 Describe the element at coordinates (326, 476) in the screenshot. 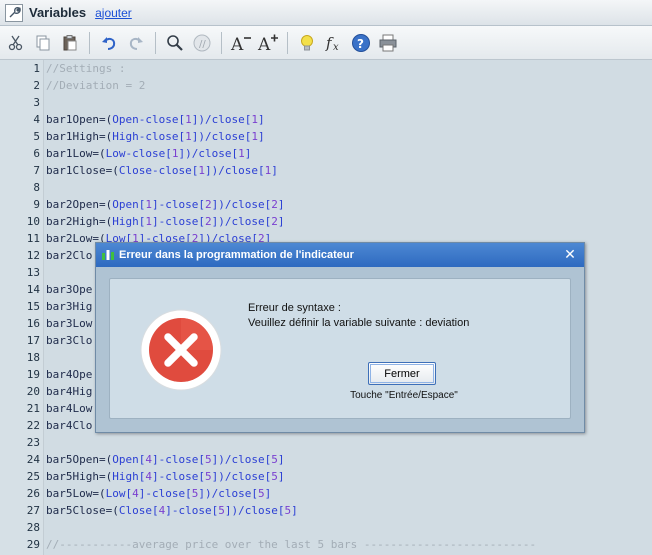

I see `code-line: 25 bar5High=(High[4]-close[5])/close[5]` at that location.